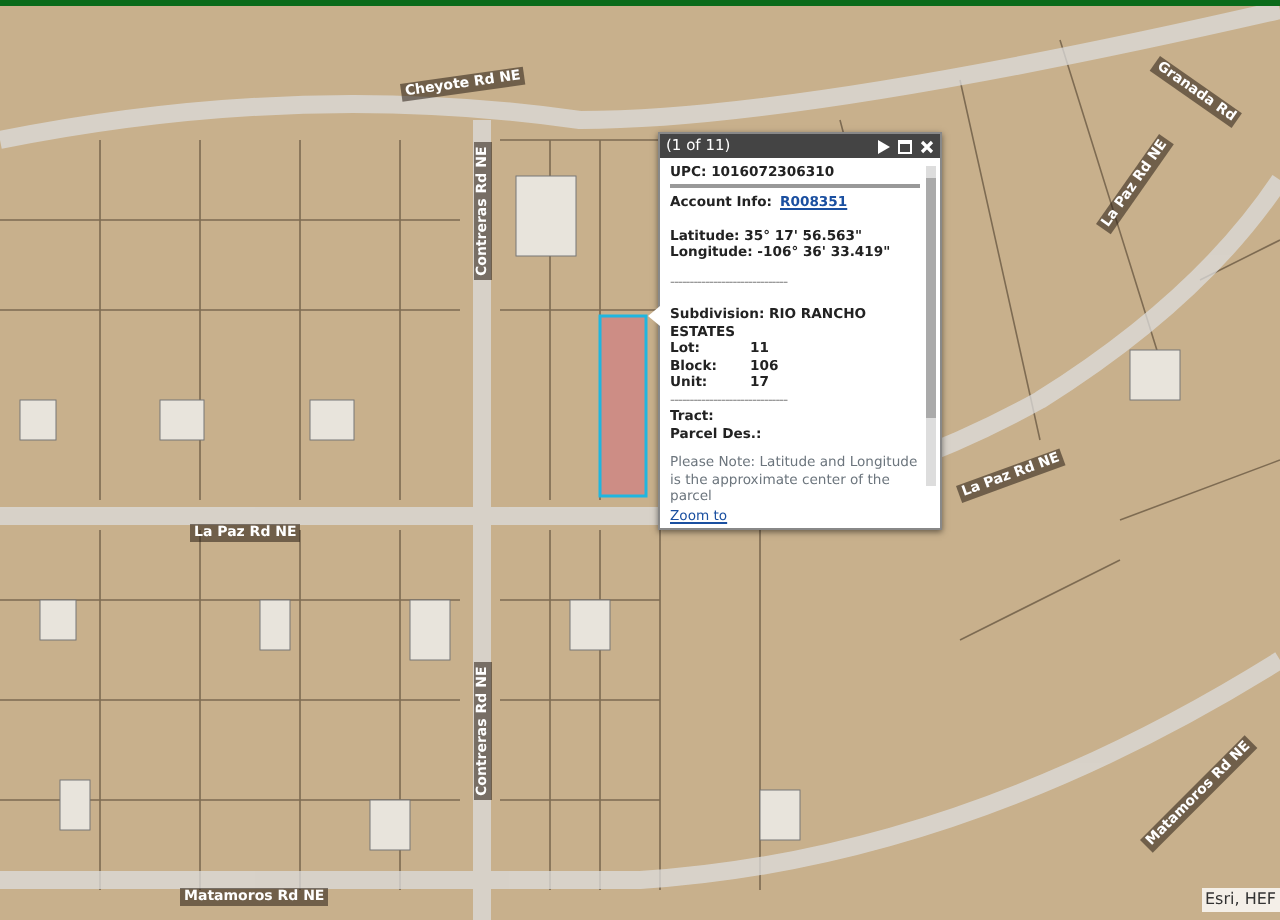  What do you see at coordinates (884, 146) in the screenshot?
I see `play-icon` at bounding box center [884, 146].